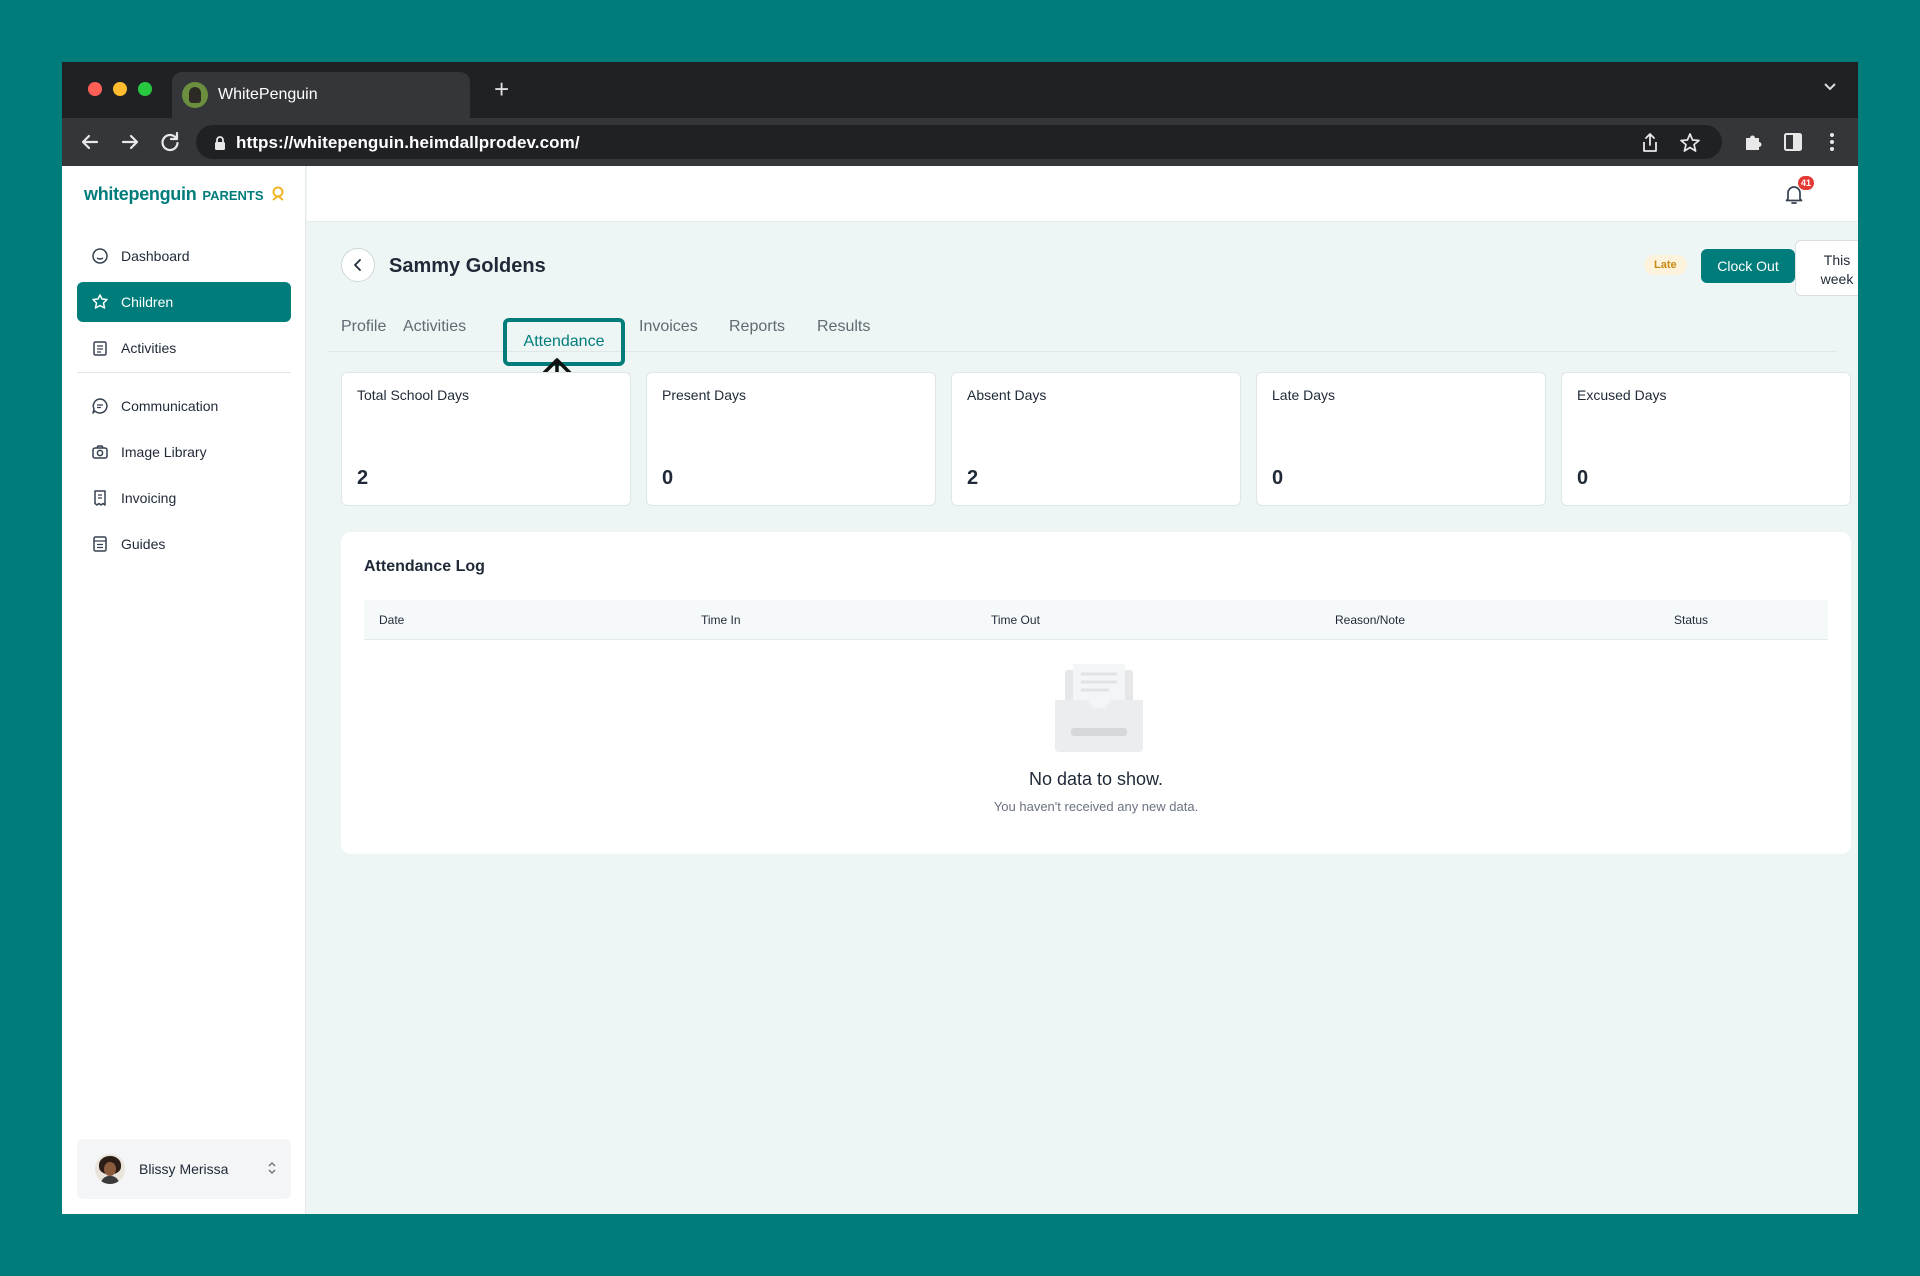  Describe the element at coordinates (1805, 183) in the screenshot. I see `notification-count-badge: 41` at that location.